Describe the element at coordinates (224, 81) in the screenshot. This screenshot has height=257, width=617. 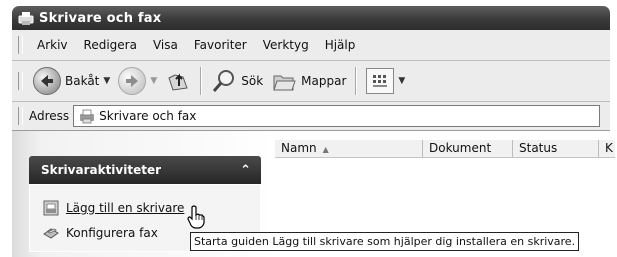
I see `search-icon` at that location.